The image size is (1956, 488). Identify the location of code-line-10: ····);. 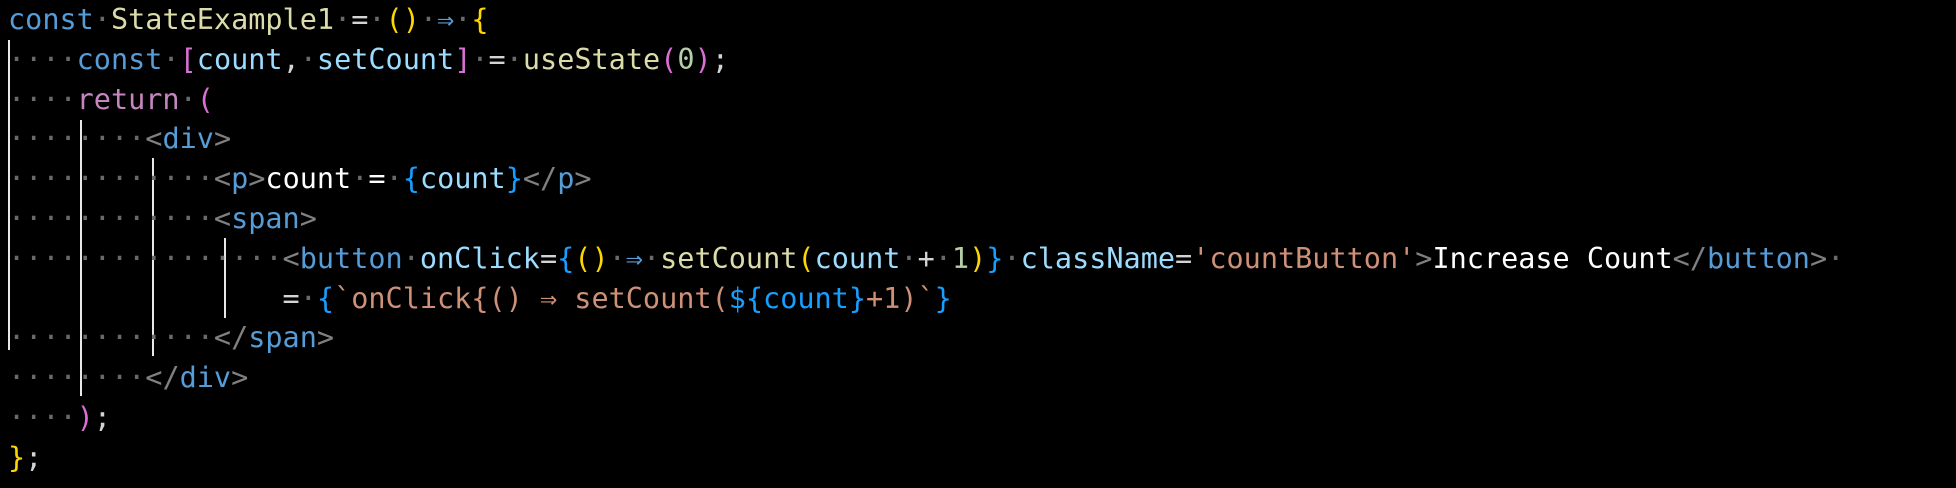
(59, 417).